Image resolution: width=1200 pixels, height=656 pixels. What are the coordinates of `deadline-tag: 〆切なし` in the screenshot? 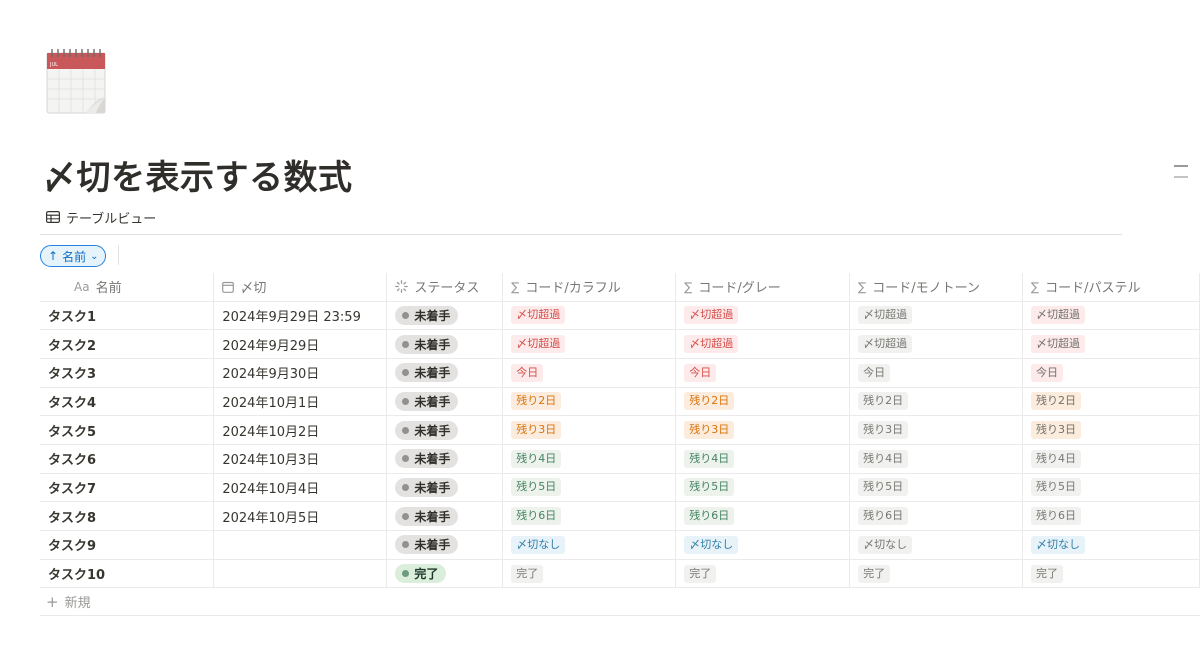 It's located at (885, 544).